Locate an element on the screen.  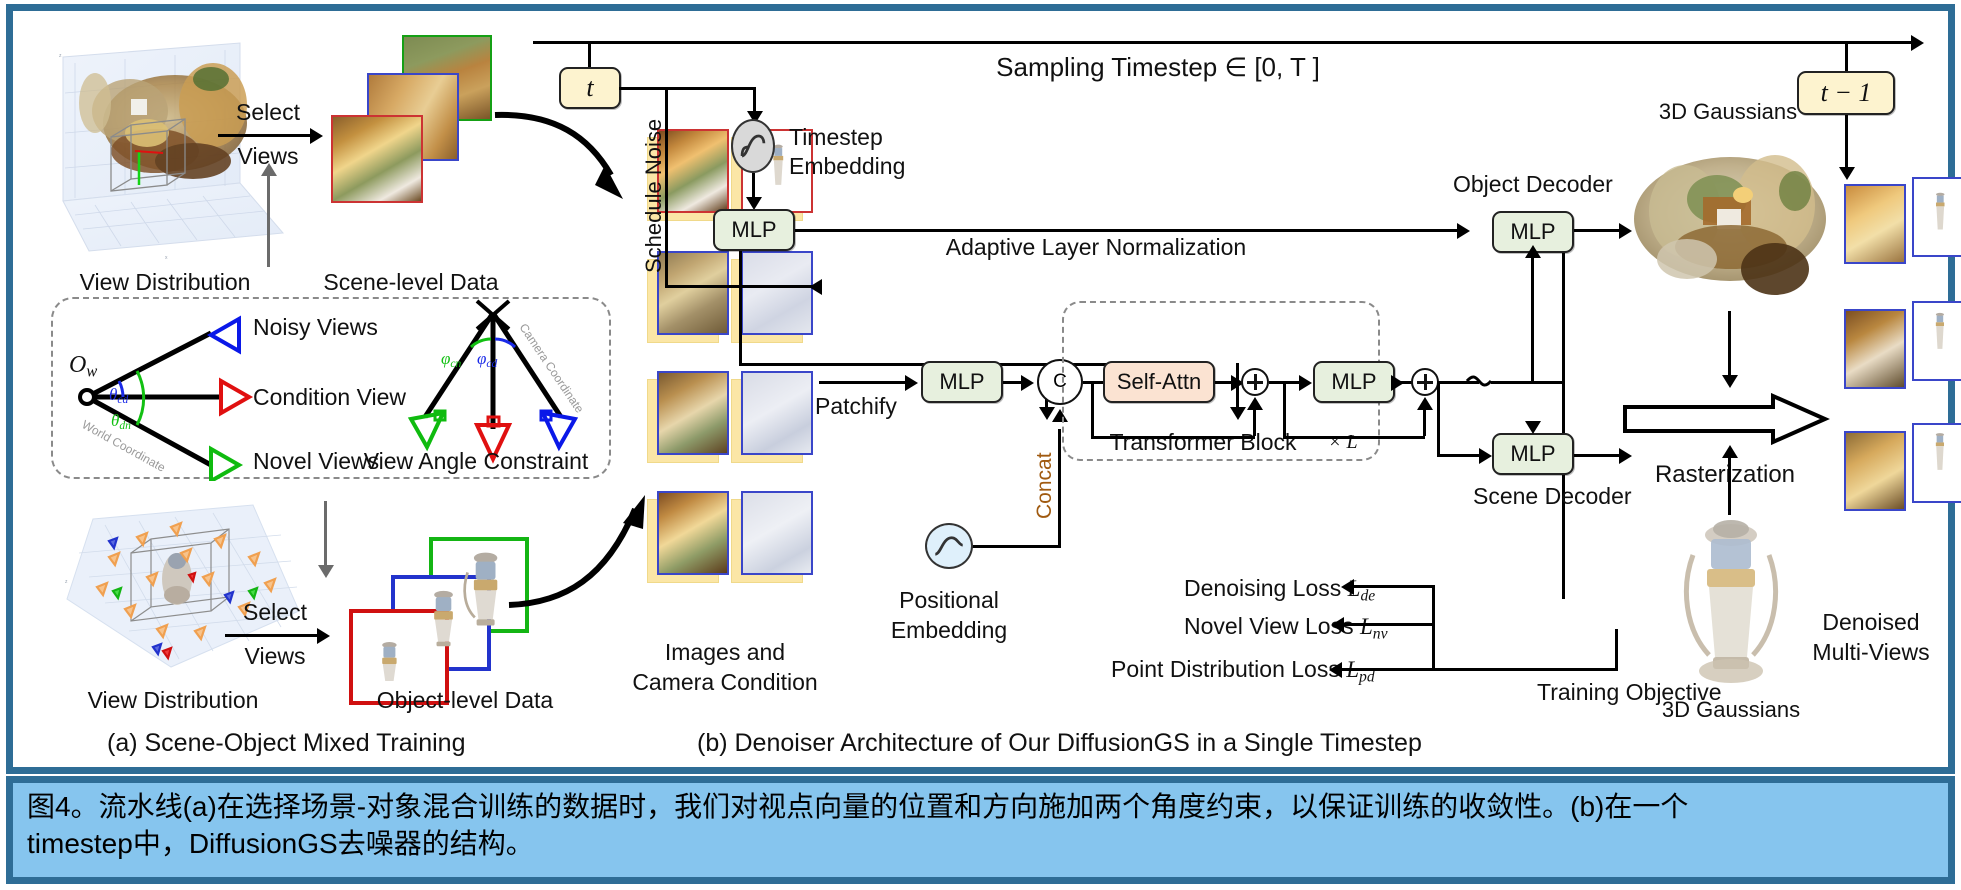
concat-label: Concat is located at coordinates (1044, 485).